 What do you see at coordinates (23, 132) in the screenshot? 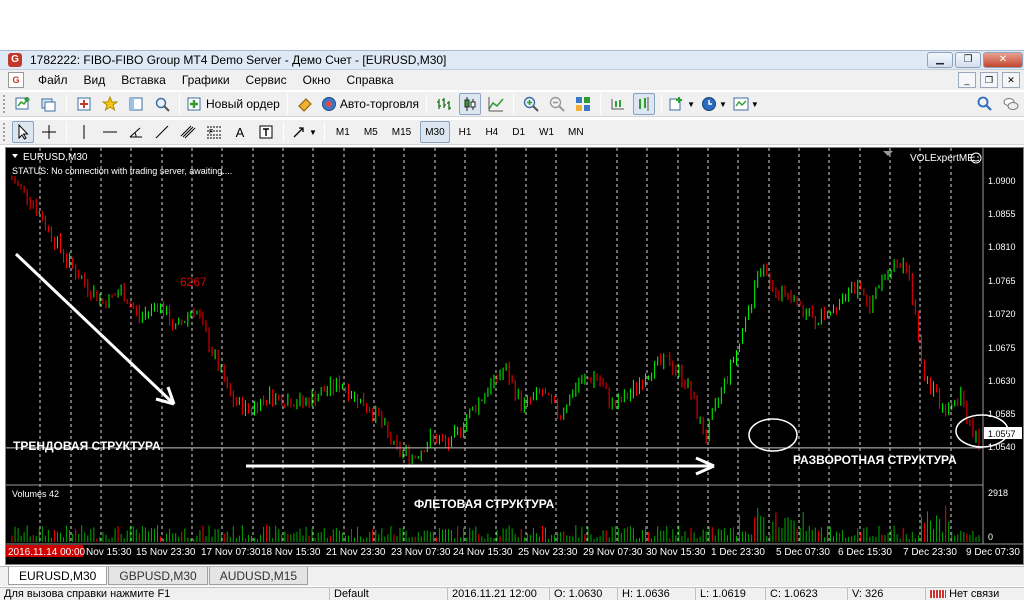
I see `cursor-icon` at bounding box center [23, 132].